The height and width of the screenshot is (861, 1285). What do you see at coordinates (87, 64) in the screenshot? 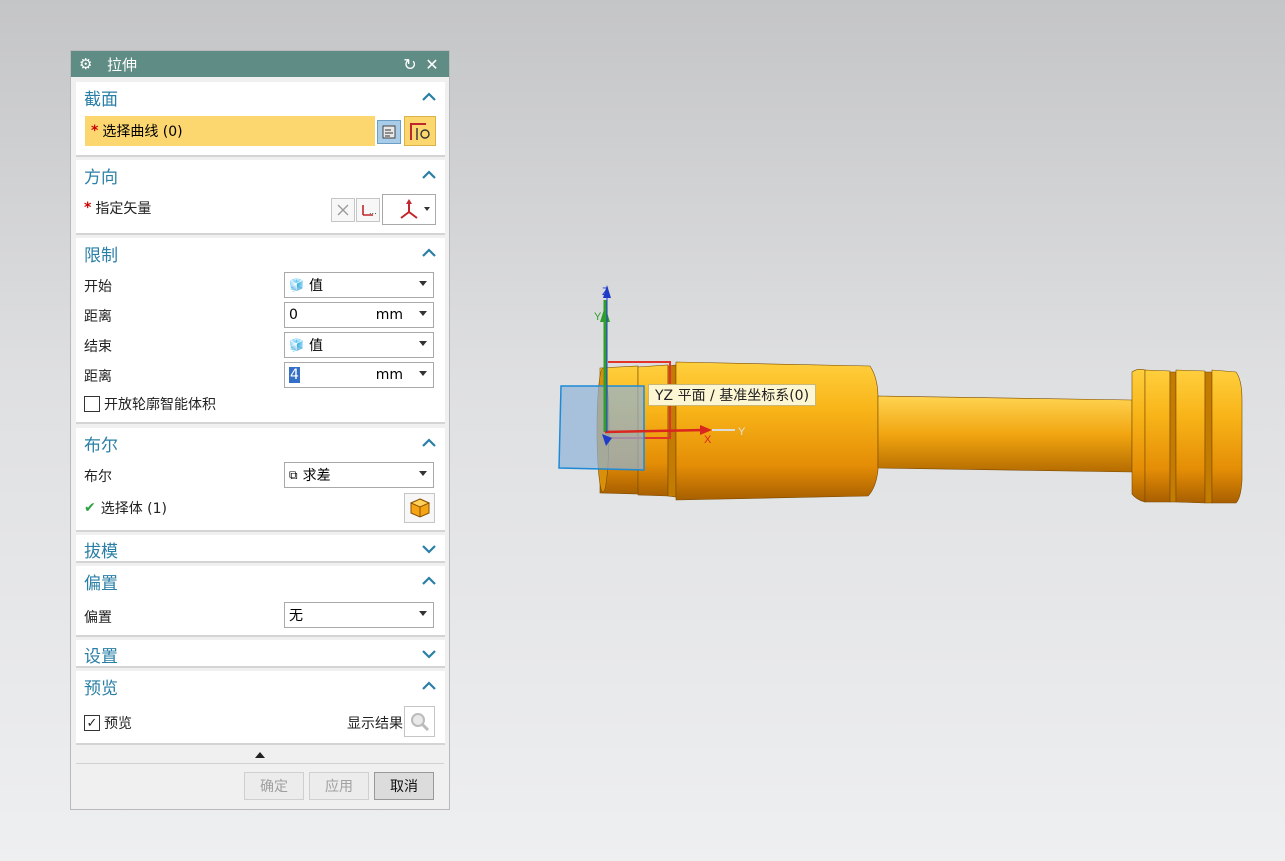
I see `gear-icon: ⚙` at bounding box center [87, 64].